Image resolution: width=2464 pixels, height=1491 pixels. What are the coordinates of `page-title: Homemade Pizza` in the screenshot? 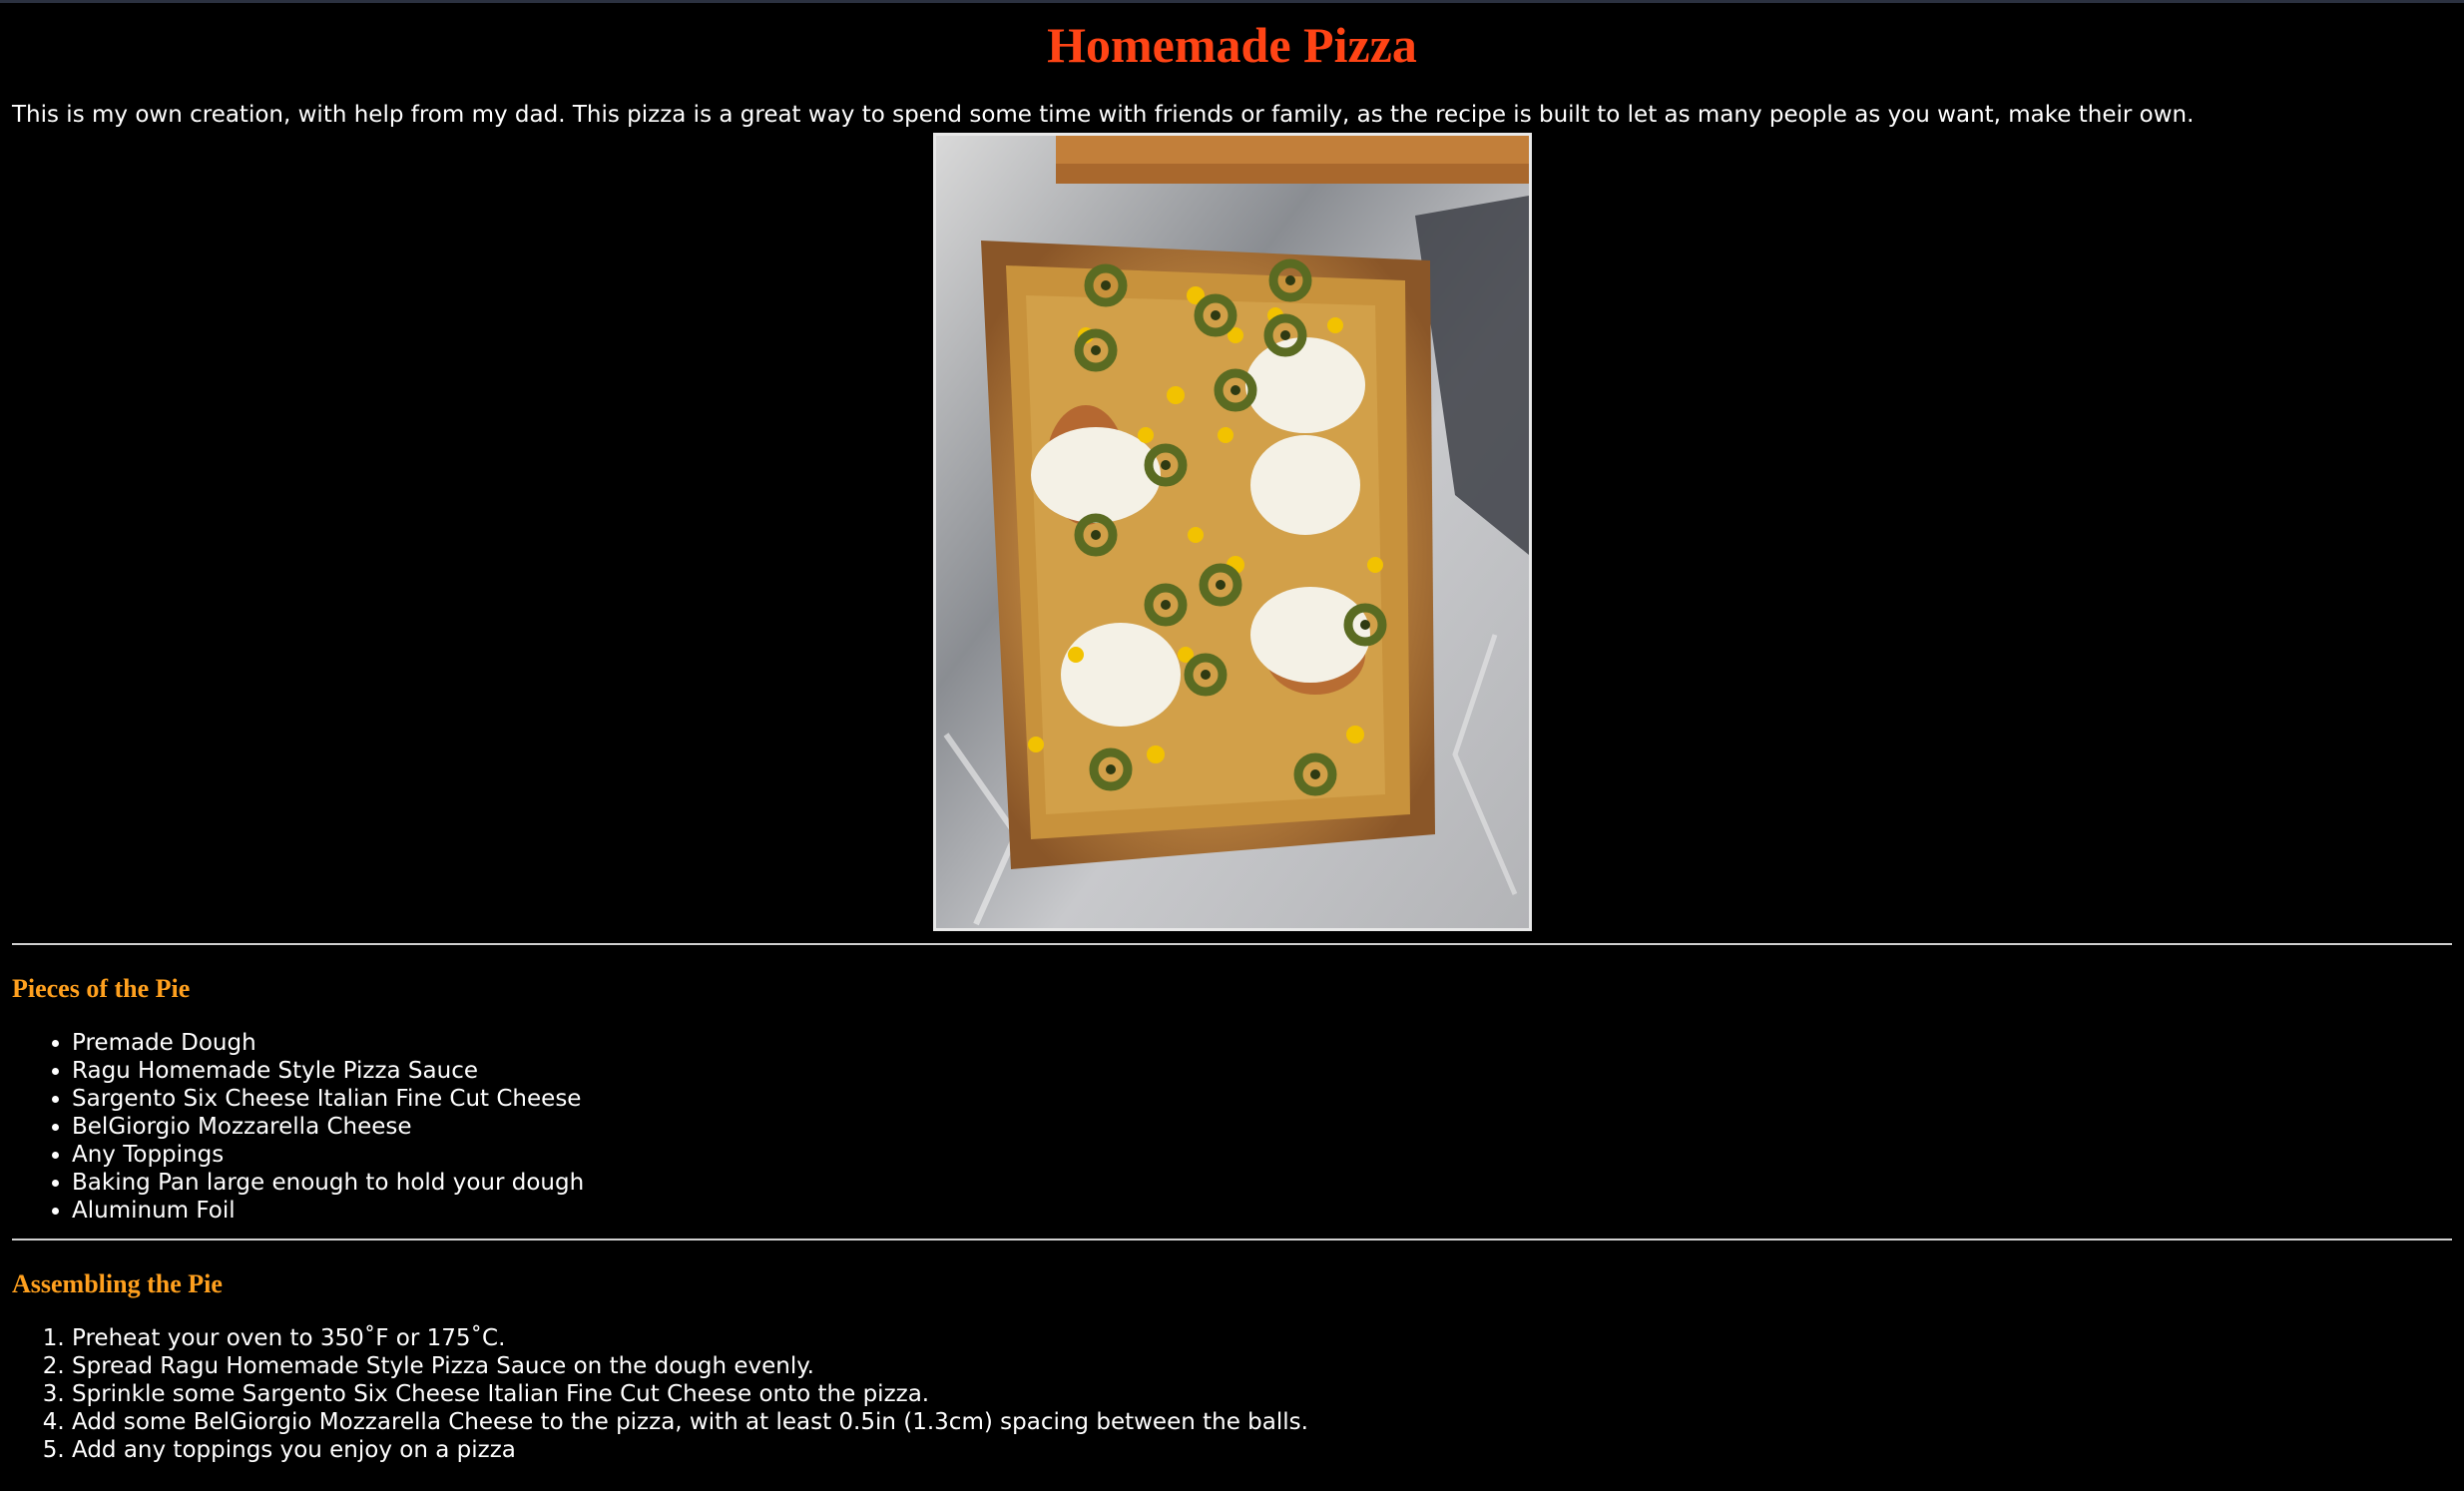 It's located at (1232, 45).